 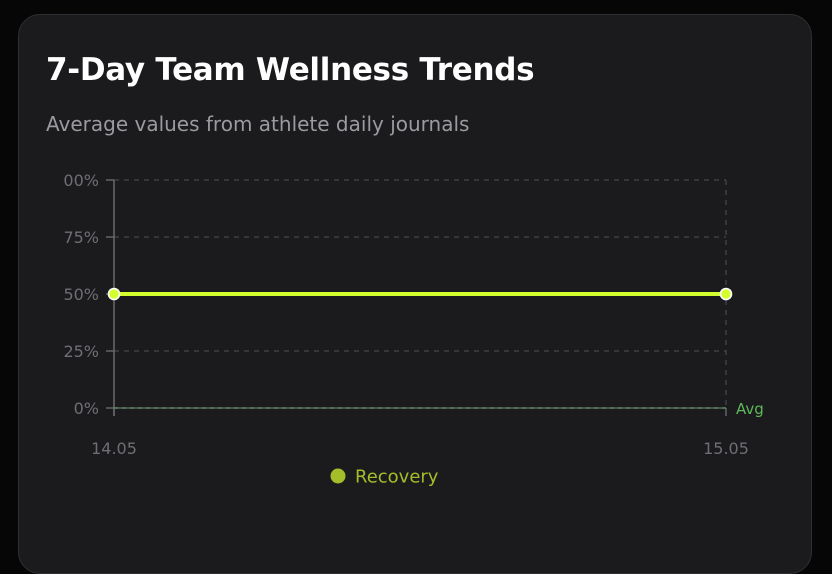 What do you see at coordinates (86, 408) in the screenshot?
I see `y-tick-label: 0%` at bounding box center [86, 408].